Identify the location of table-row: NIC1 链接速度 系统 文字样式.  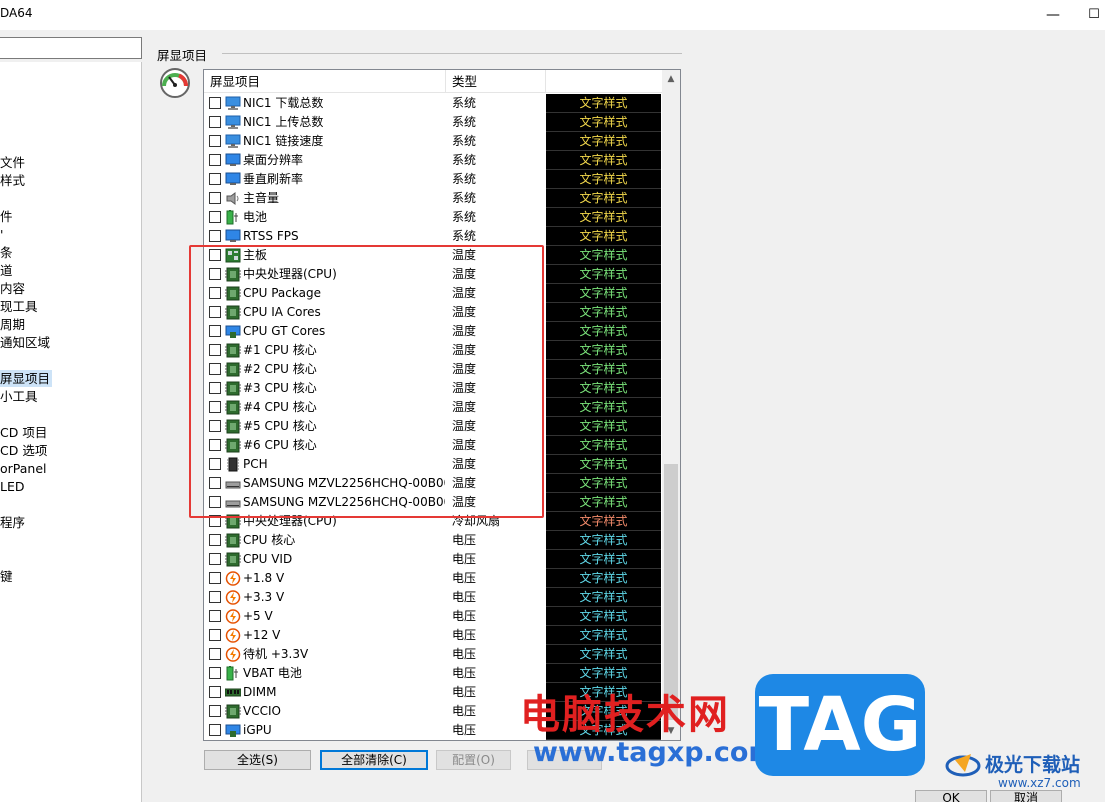
(433, 141).